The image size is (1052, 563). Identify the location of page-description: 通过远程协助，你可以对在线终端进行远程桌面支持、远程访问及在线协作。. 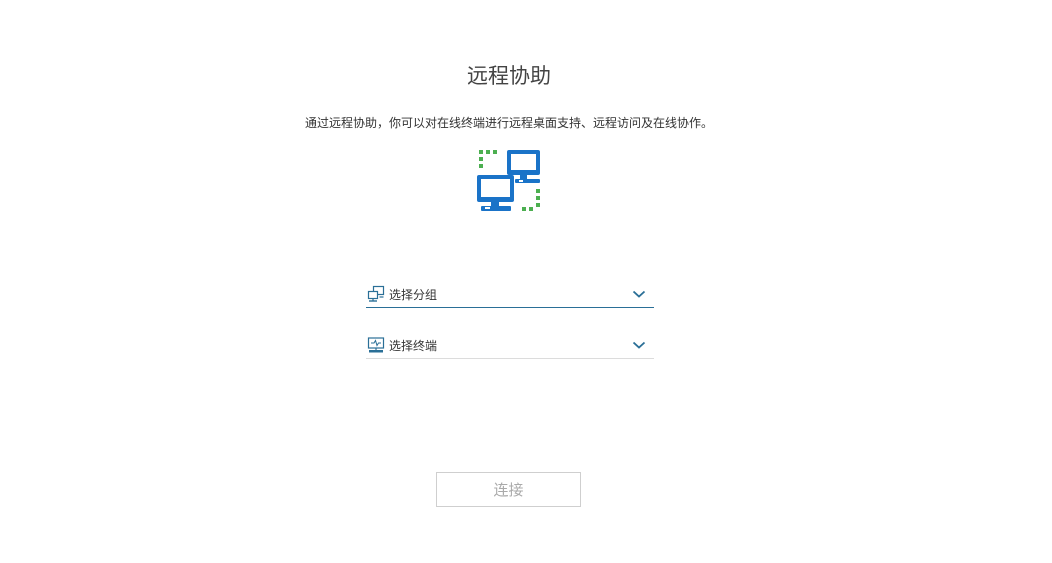
(508, 123).